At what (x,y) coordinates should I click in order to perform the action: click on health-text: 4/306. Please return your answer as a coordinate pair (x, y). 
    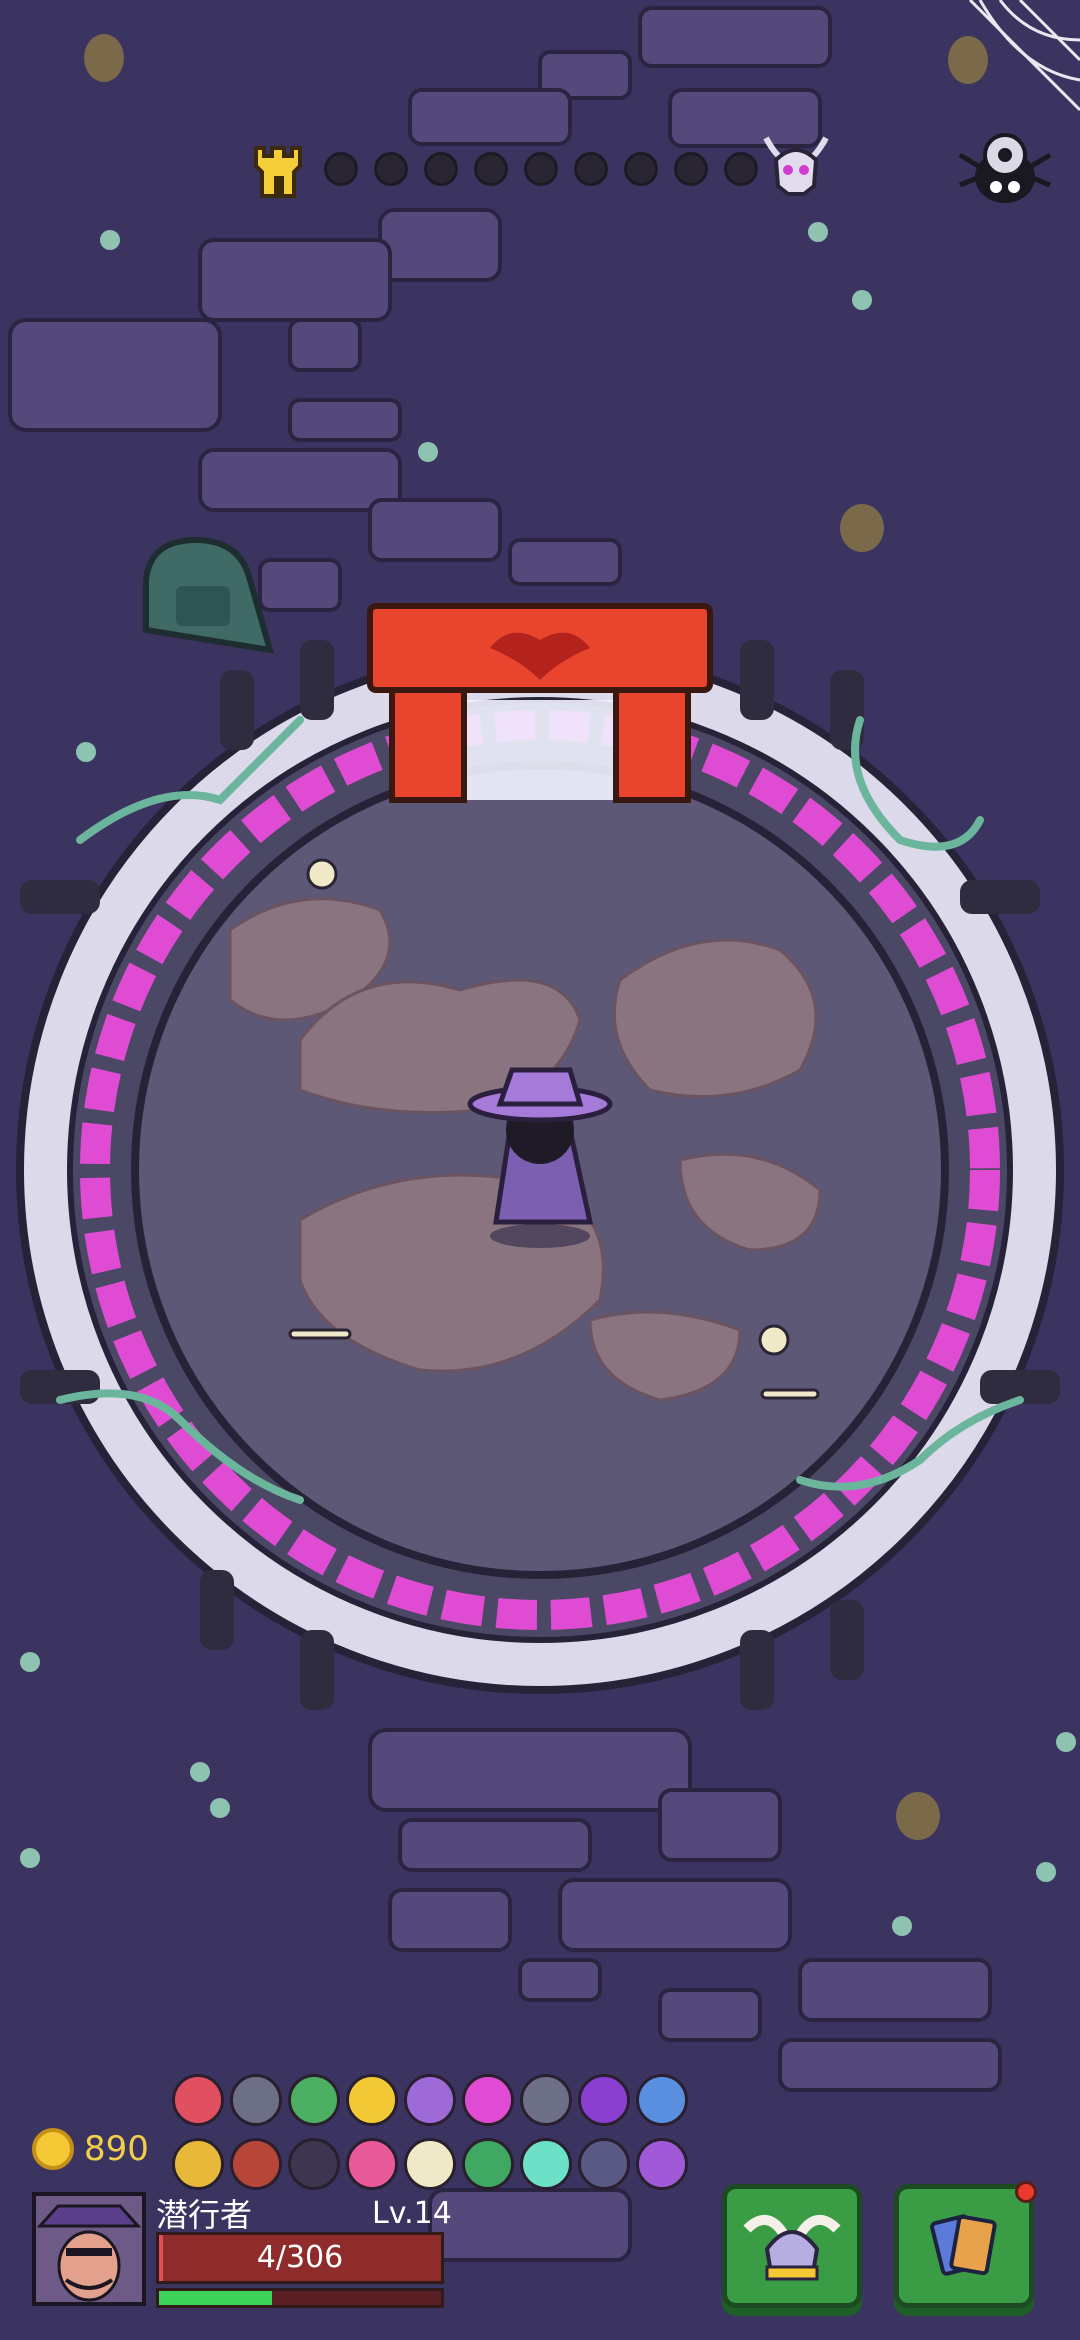
    Looking at the image, I should click on (300, 2257).